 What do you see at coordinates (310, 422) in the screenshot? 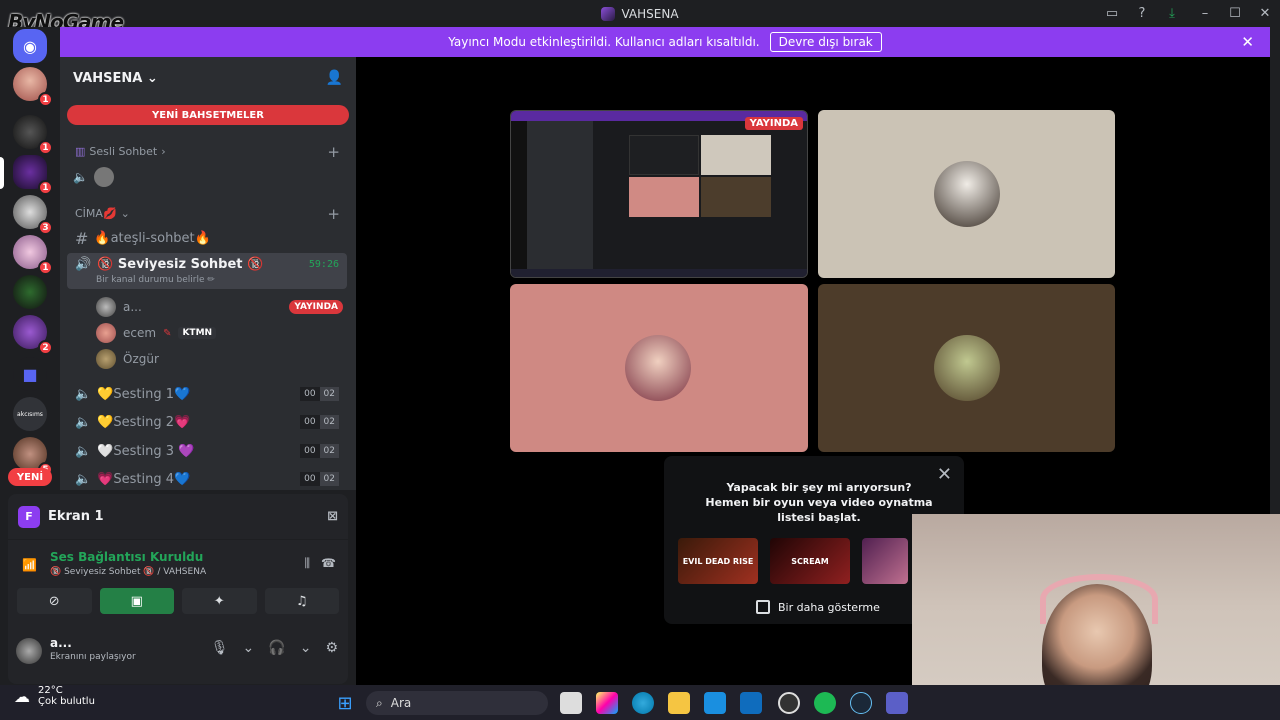
I see `user-count: 00` at bounding box center [310, 422].